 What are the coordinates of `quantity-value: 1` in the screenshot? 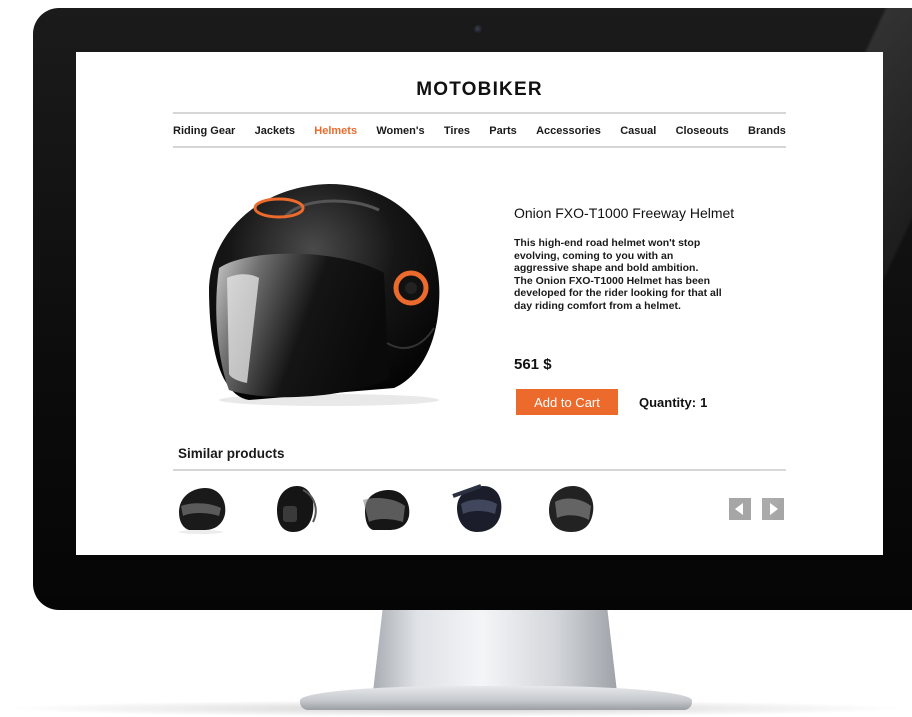 It's located at (704, 402).